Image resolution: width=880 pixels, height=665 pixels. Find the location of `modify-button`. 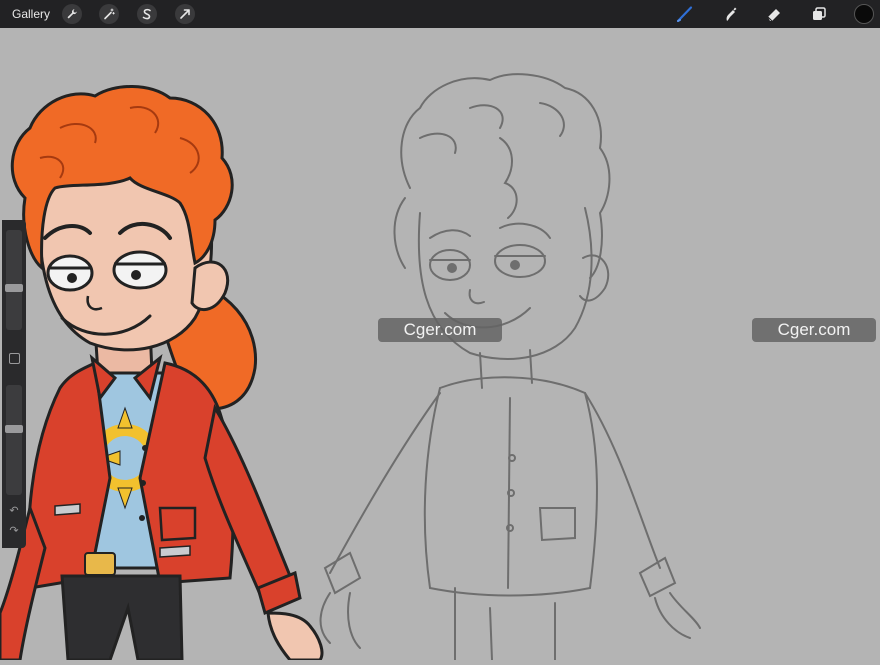

modify-button is located at coordinates (14, 358).